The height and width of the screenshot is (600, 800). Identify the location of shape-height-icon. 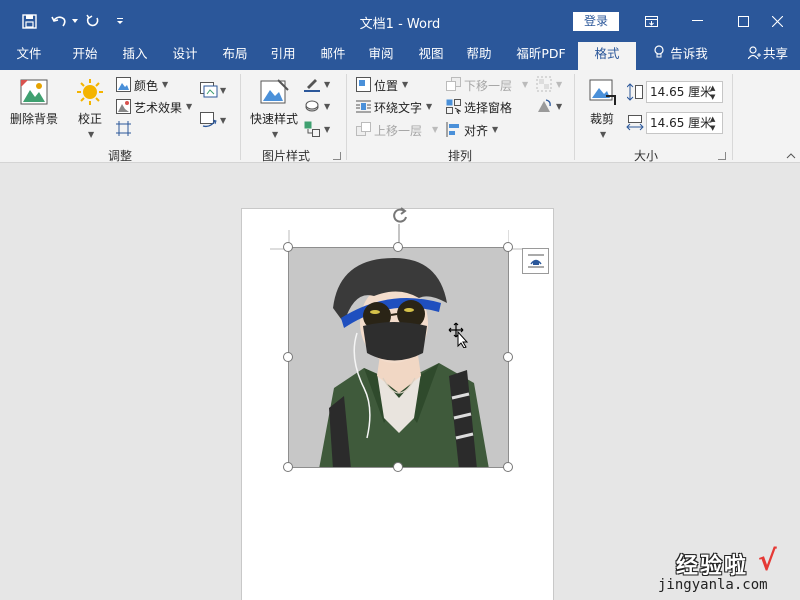
(634, 93).